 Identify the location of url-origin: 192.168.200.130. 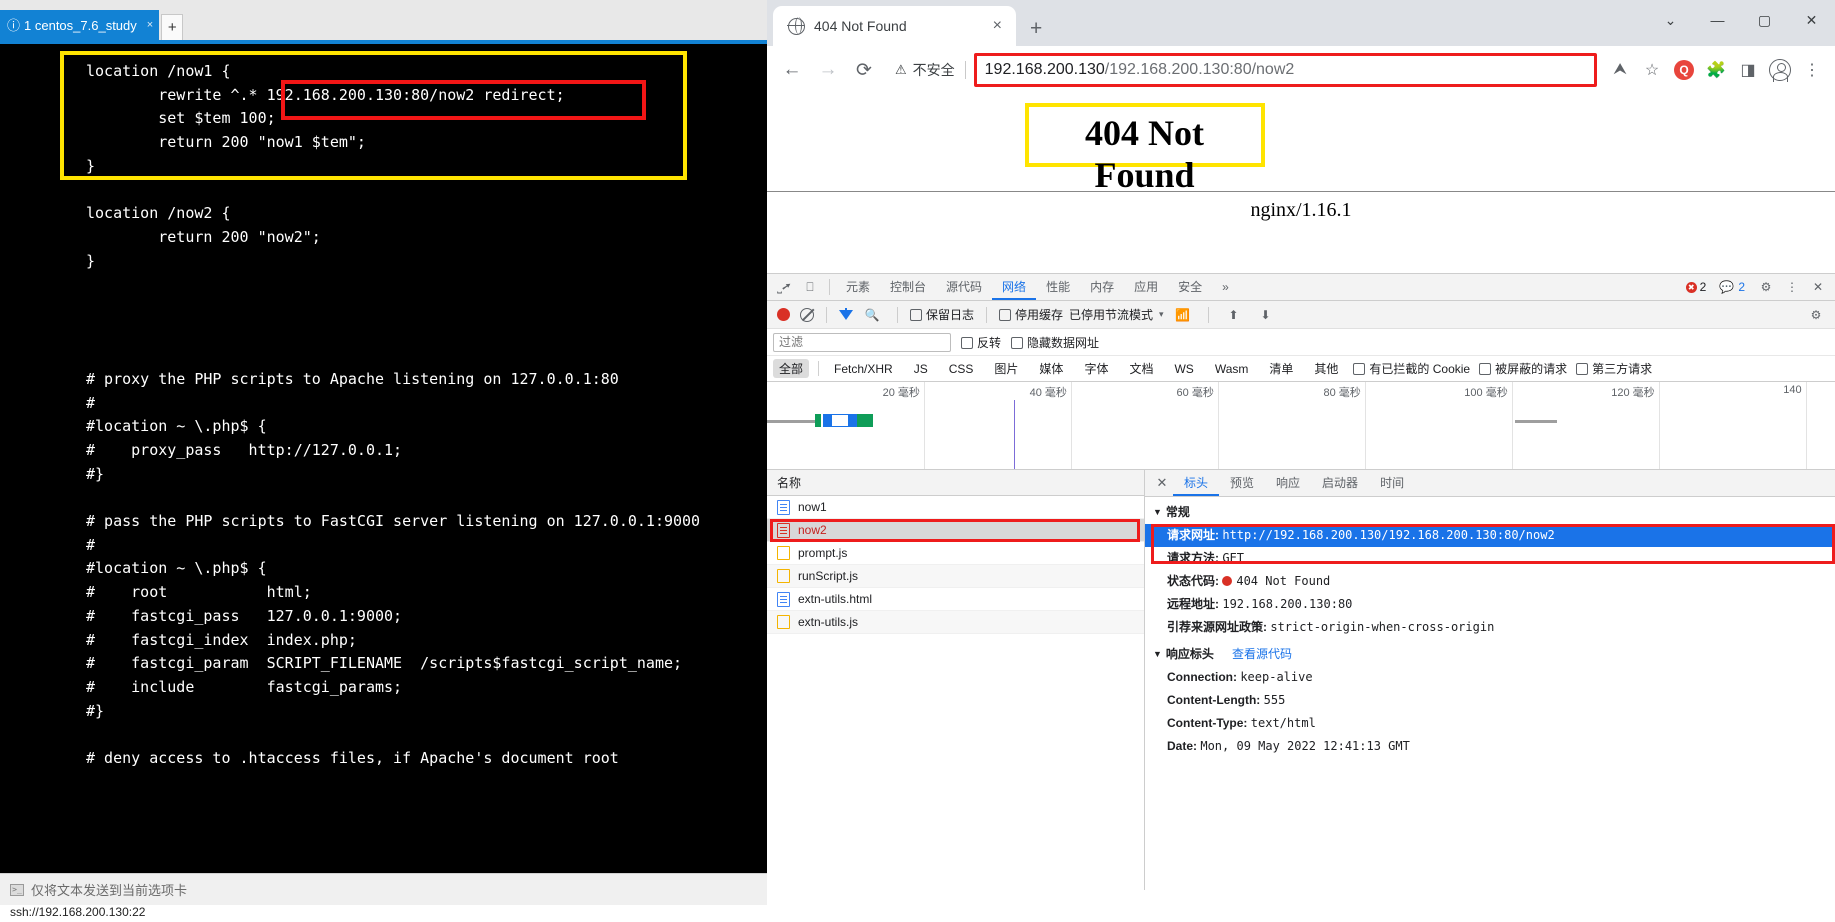
(1044, 69).